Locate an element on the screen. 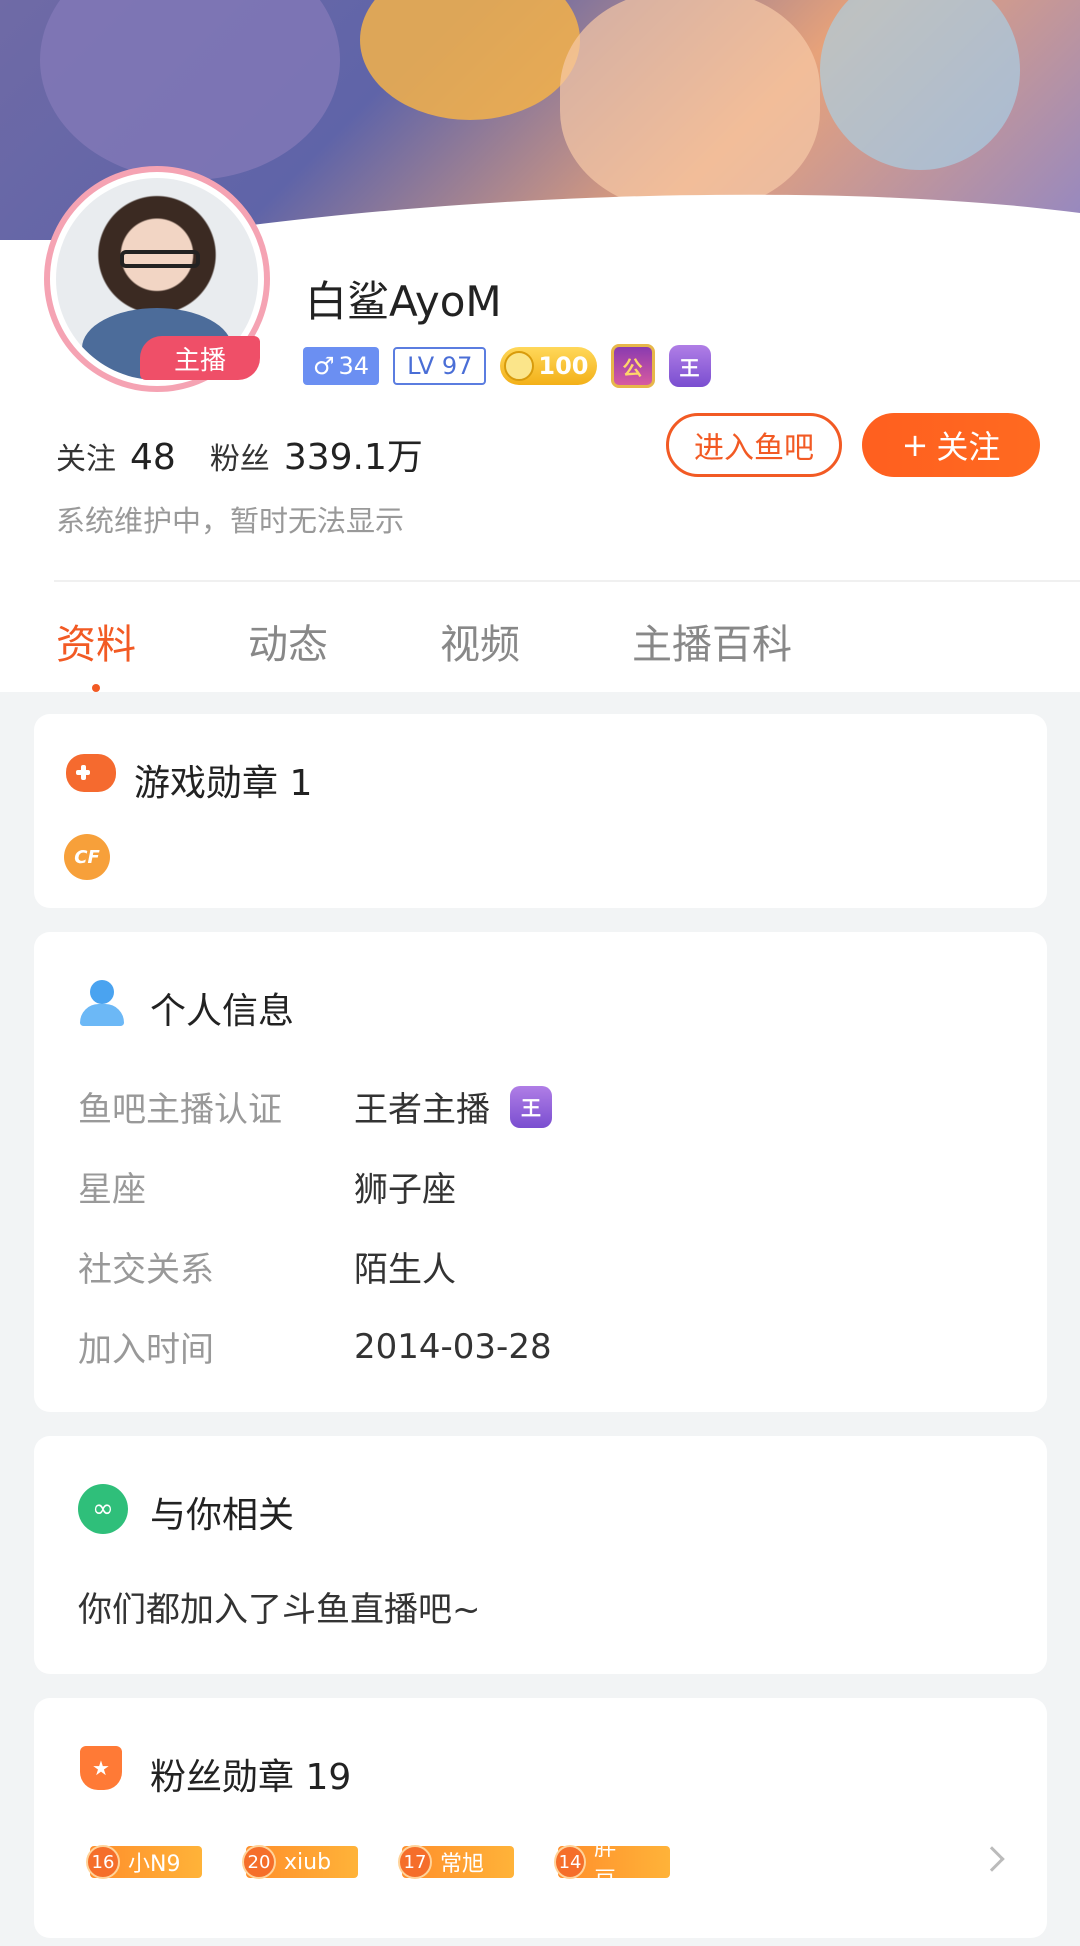  info-row-zodiac: 星座 狮子座 is located at coordinates (267, 1186).